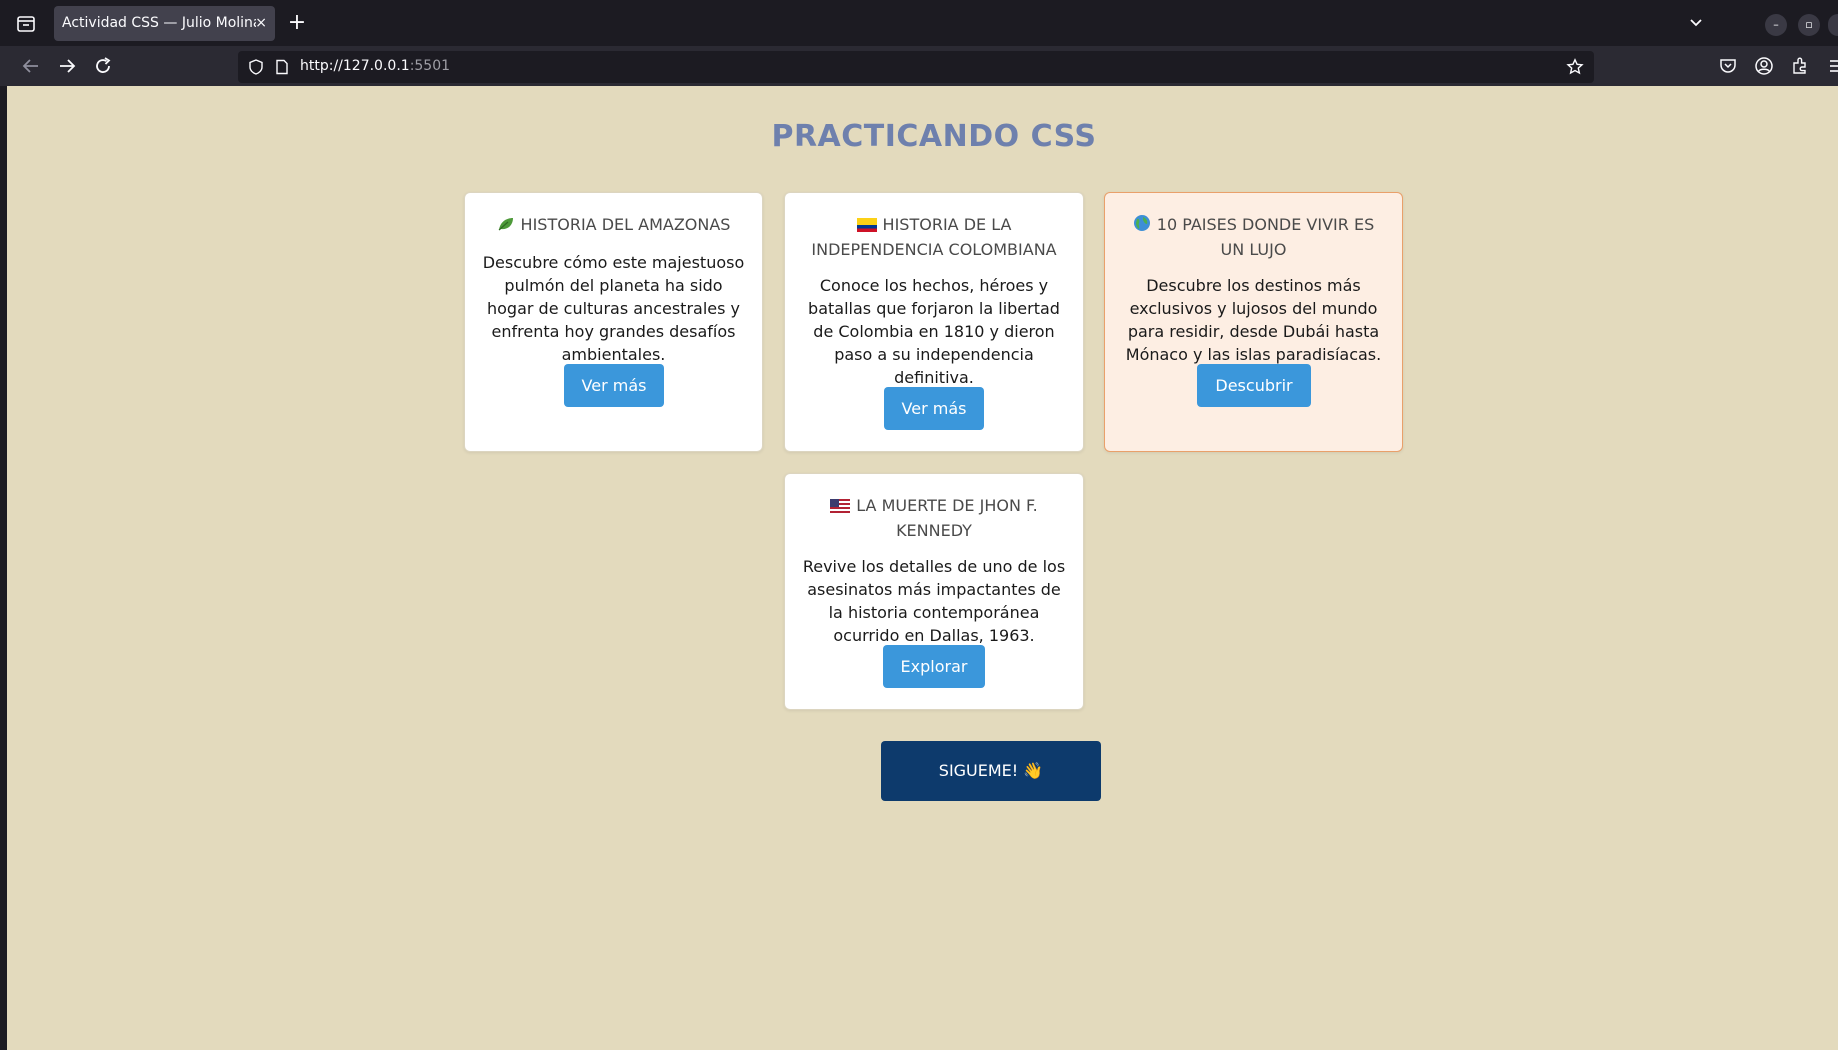 The height and width of the screenshot is (1050, 1838). Describe the element at coordinates (26, 24) in the screenshot. I see `tab-list-icon` at that location.